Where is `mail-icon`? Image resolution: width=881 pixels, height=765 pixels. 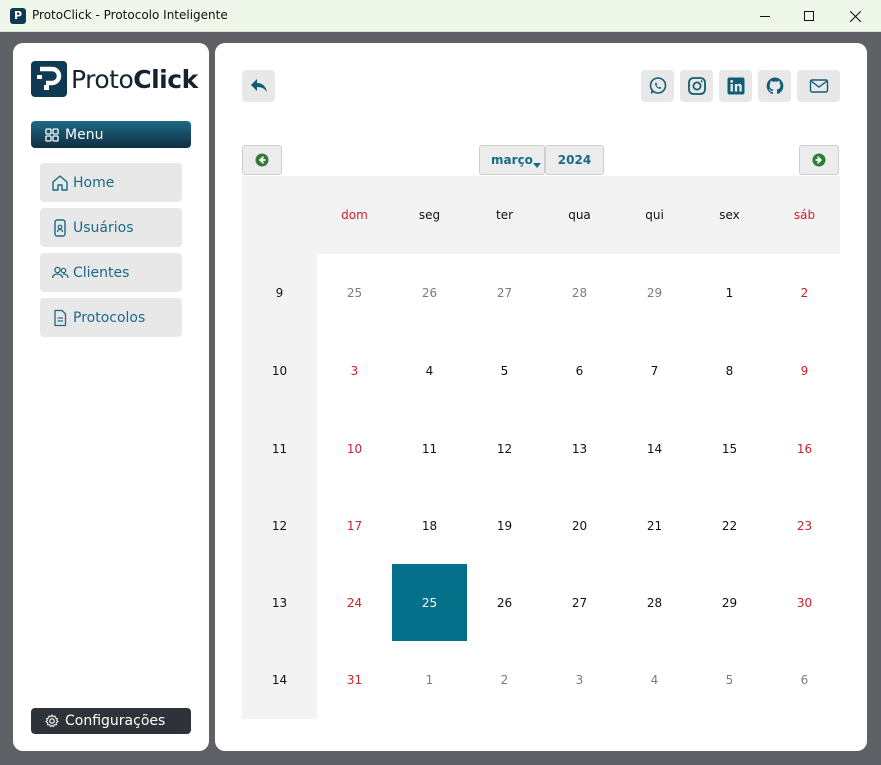 mail-icon is located at coordinates (818, 86).